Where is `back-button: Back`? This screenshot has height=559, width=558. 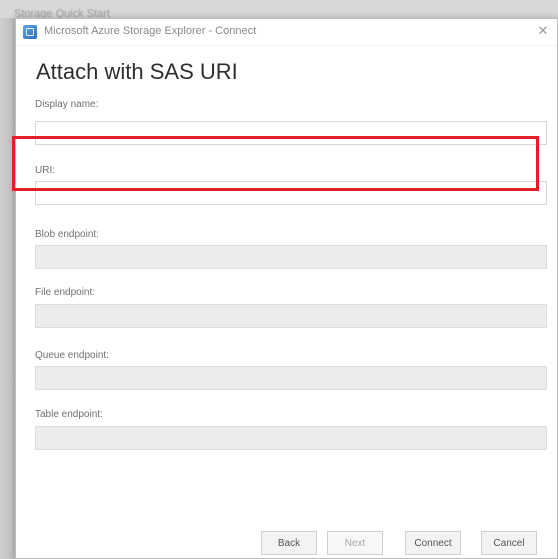 back-button: Back is located at coordinates (289, 543).